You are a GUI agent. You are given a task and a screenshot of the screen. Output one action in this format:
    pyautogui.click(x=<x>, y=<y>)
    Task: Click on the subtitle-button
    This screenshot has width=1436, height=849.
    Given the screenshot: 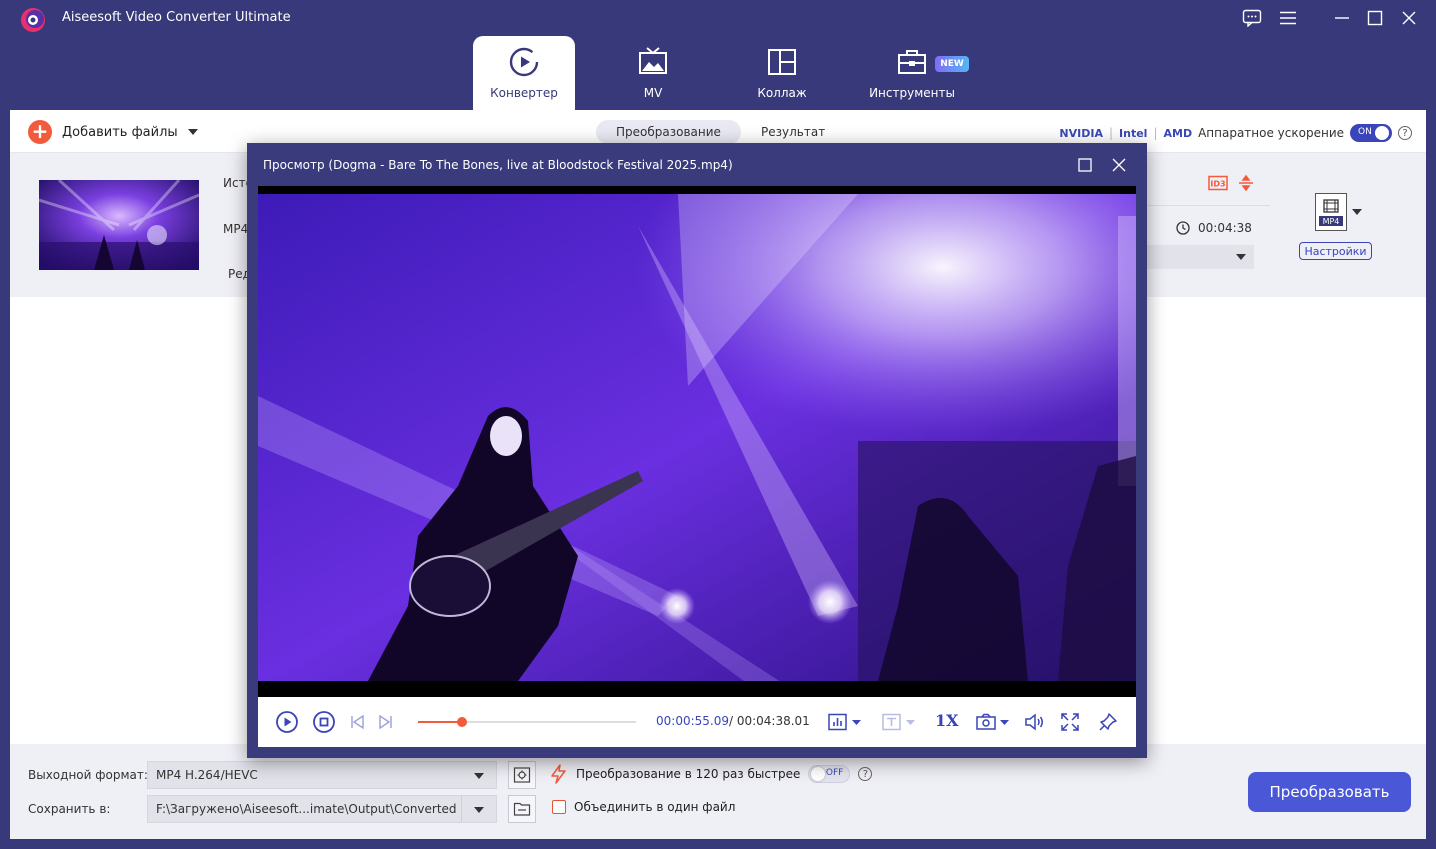 What is the action you would take?
    pyautogui.click(x=900, y=722)
    